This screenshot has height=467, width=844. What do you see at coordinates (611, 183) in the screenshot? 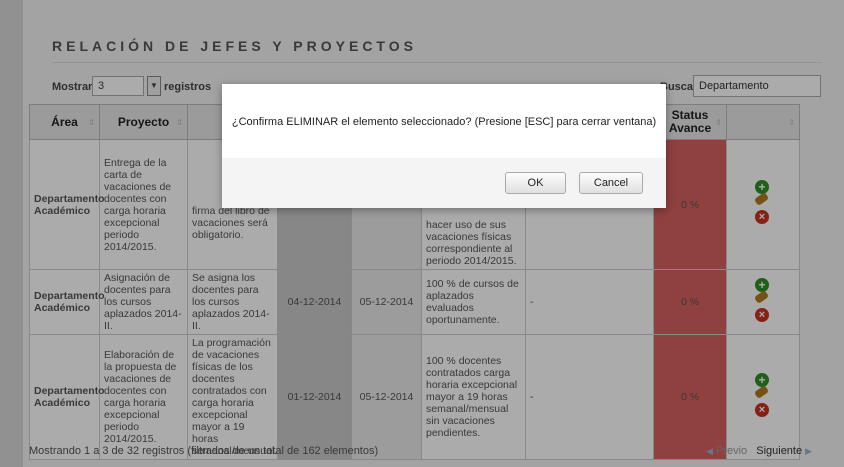
I see `cancel-button: Cancel` at bounding box center [611, 183].